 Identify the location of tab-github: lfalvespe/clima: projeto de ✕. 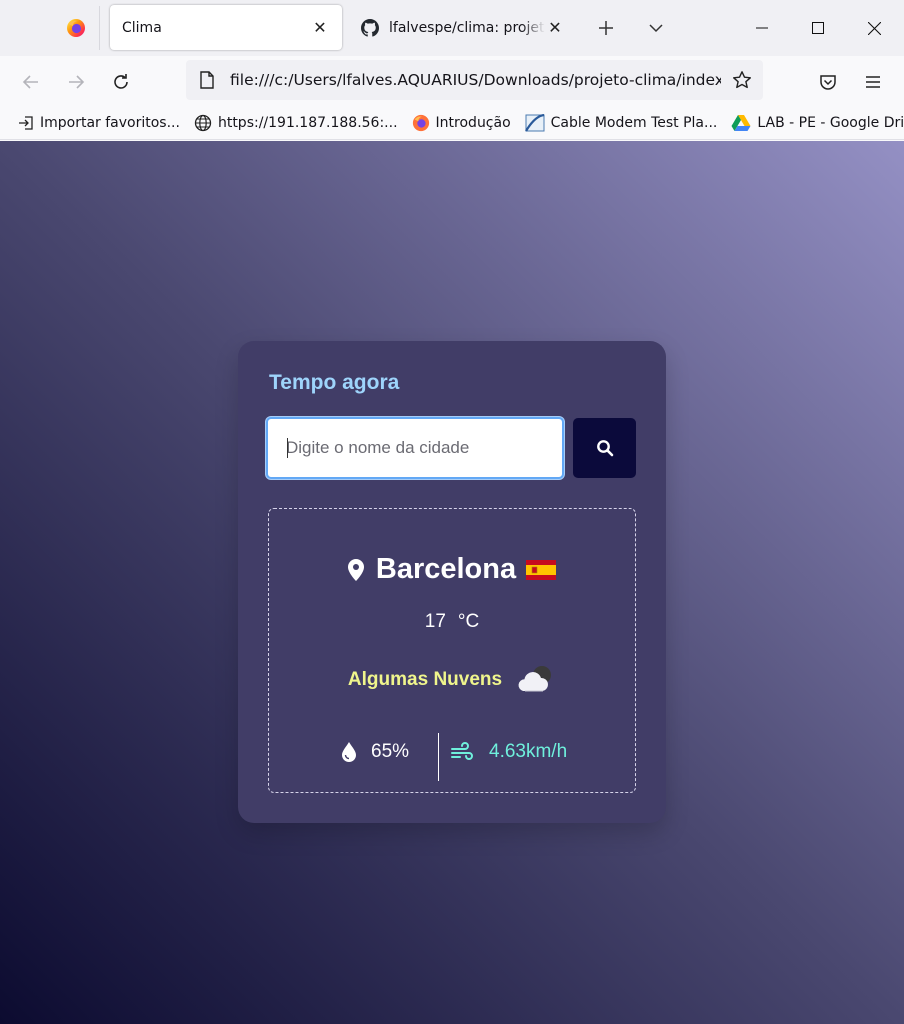
(463, 27).